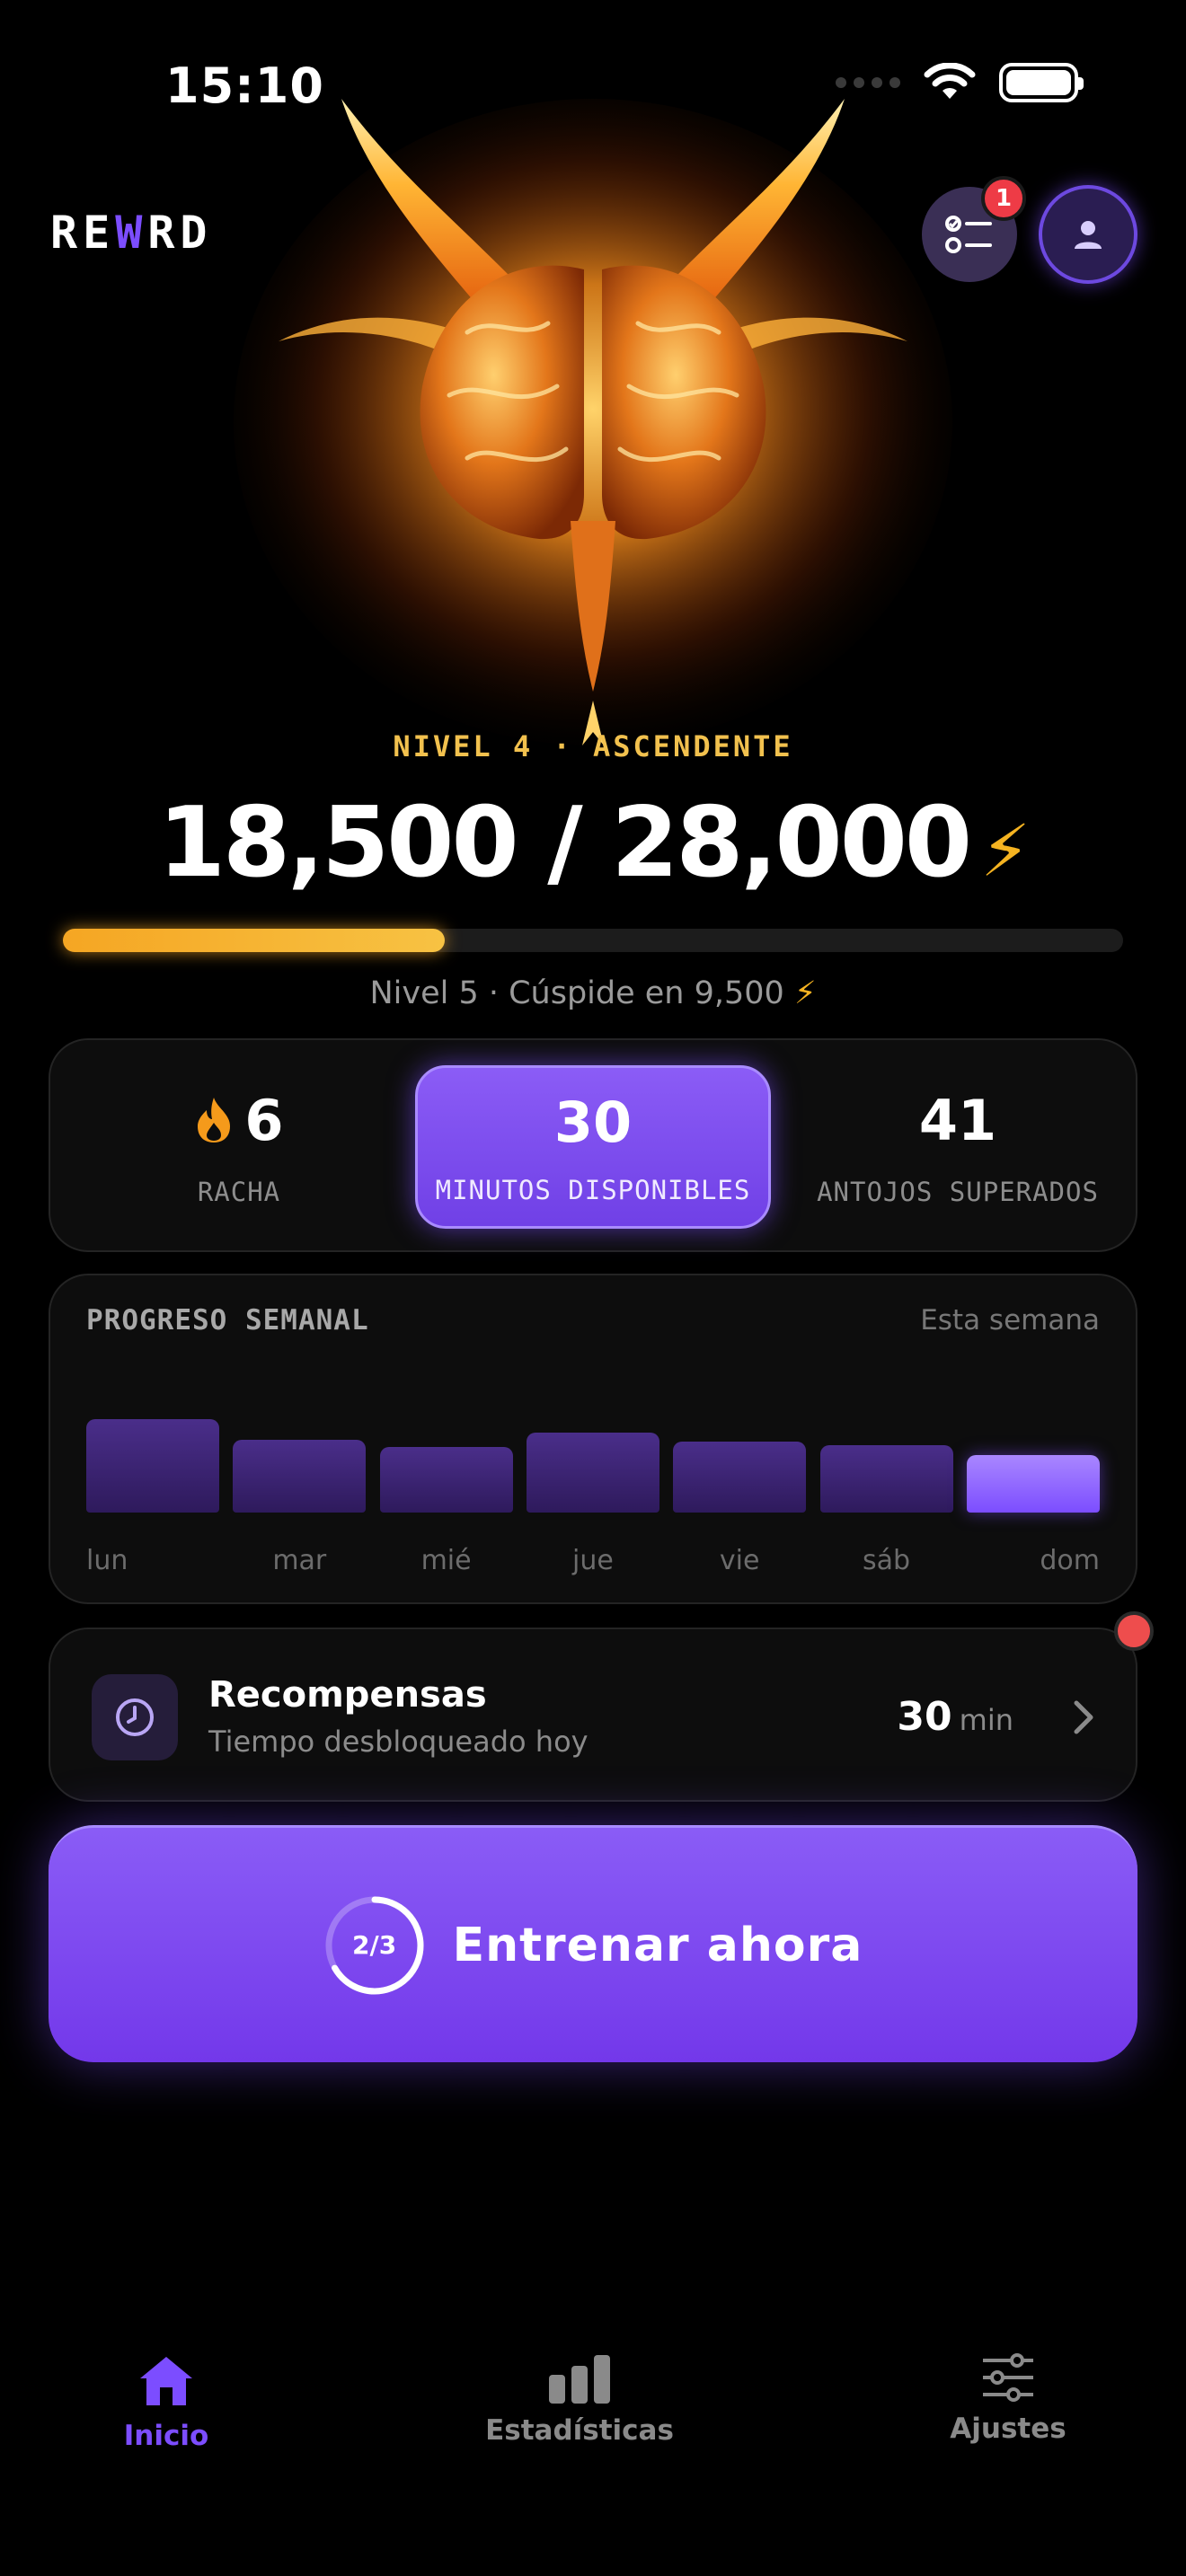  What do you see at coordinates (254, 940) in the screenshot?
I see `xp-progress-fill` at bounding box center [254, 940].